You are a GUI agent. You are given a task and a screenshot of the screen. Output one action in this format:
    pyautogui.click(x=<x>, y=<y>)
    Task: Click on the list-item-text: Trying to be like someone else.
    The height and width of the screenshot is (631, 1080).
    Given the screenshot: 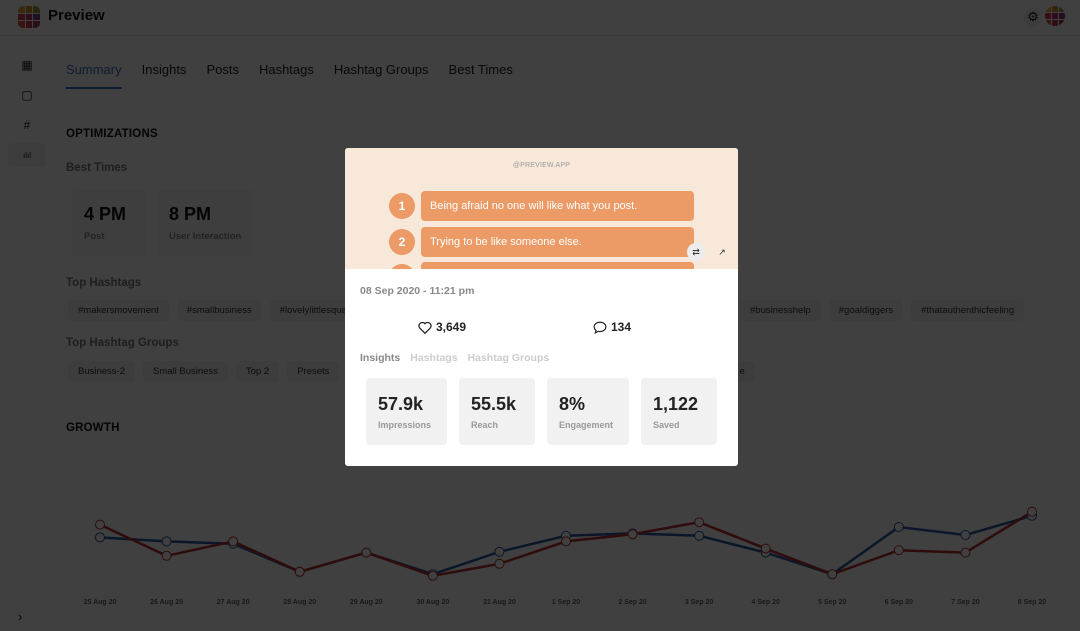 What is the action you would take?
    pyautogui.click(x=557, y=242)
    